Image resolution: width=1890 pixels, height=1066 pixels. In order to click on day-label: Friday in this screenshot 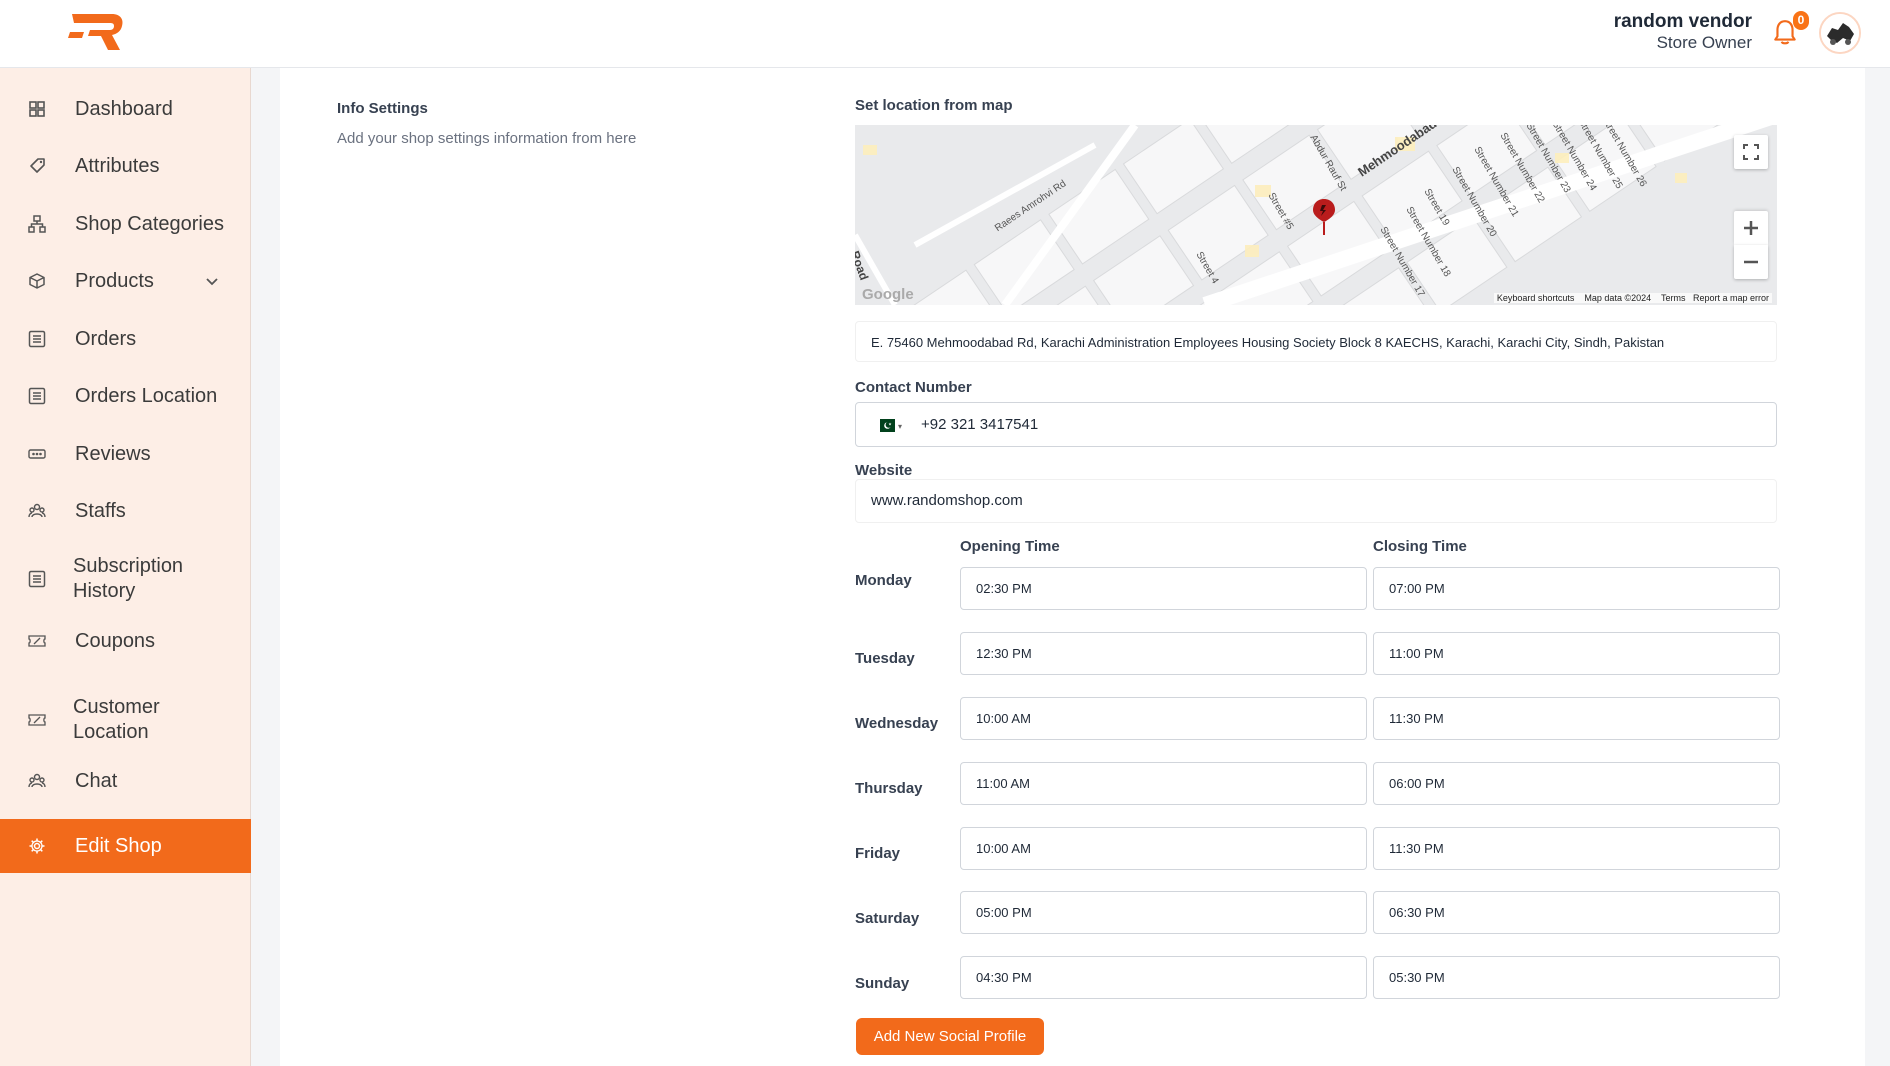, I will do `click(878, 853)`.